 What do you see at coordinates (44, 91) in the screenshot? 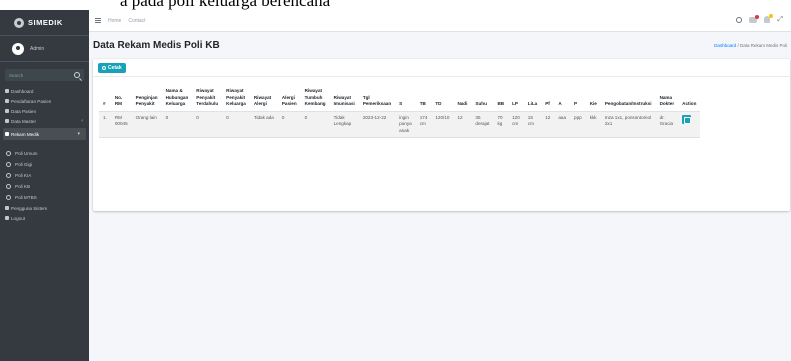
I see `sidebar-item-dashboard: Dashboard` at bounding box center [44, 91].